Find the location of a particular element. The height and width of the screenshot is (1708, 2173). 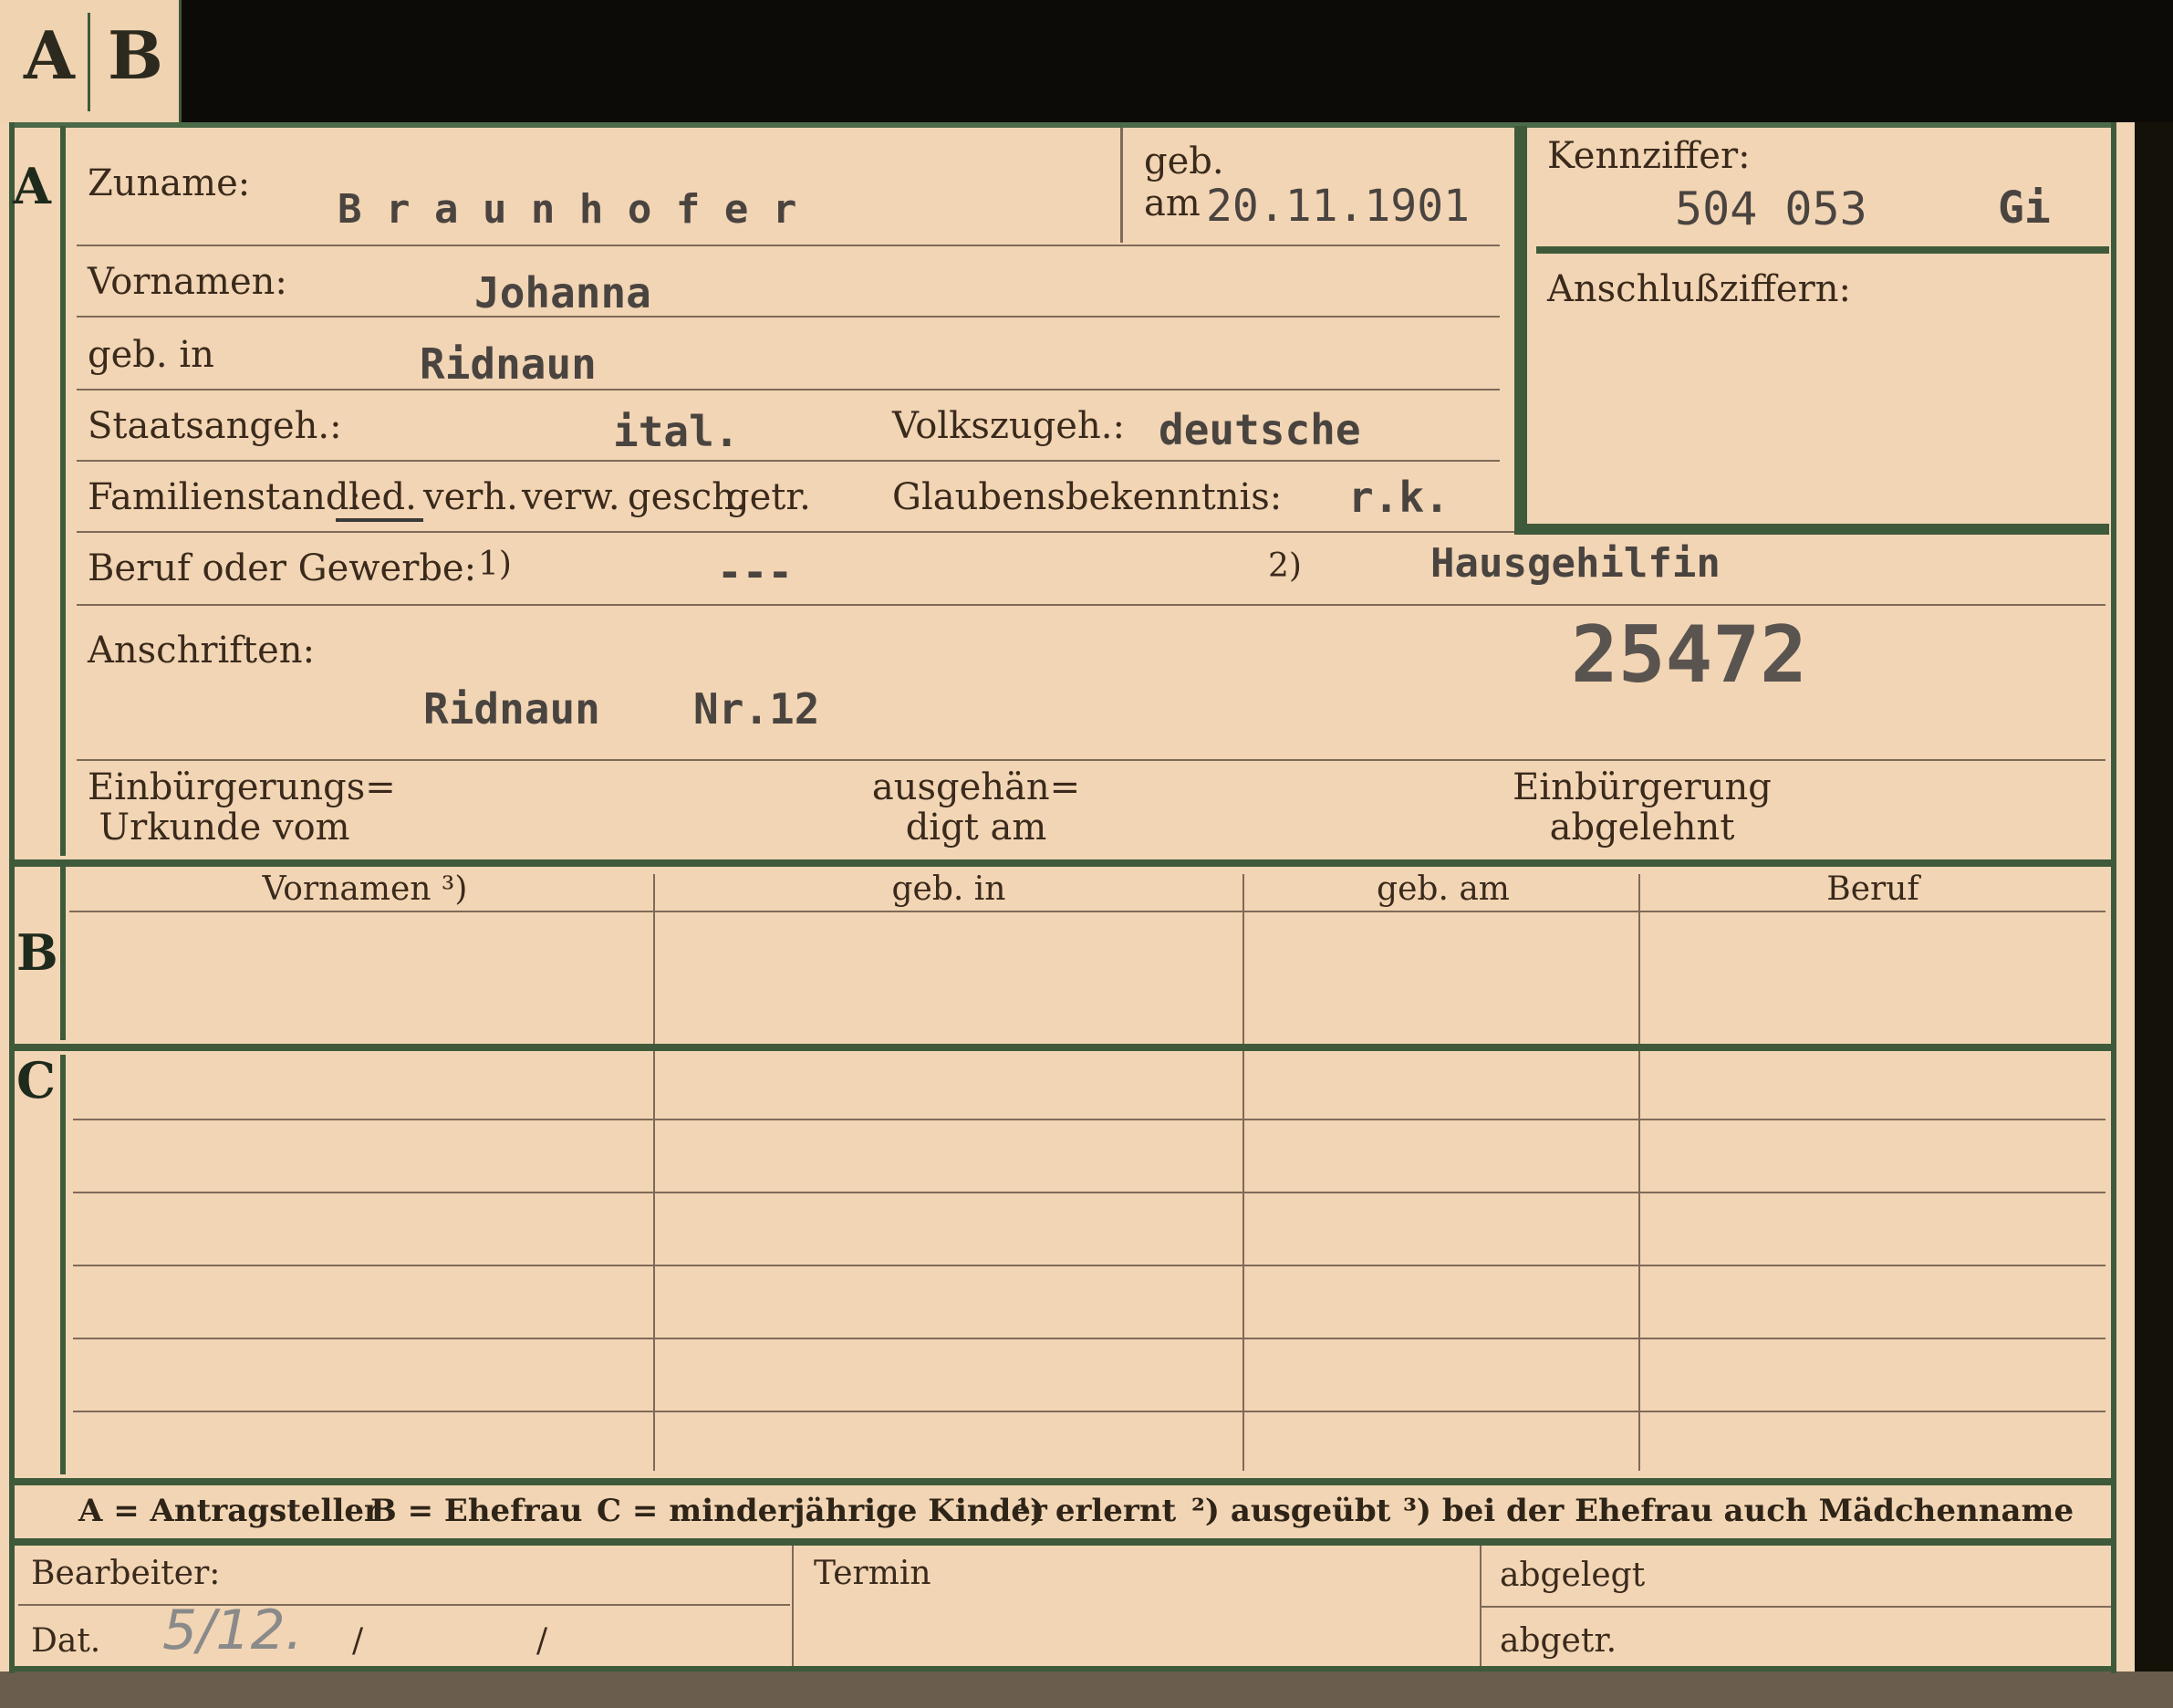

tab-divider is located at coordinates (89, 62).